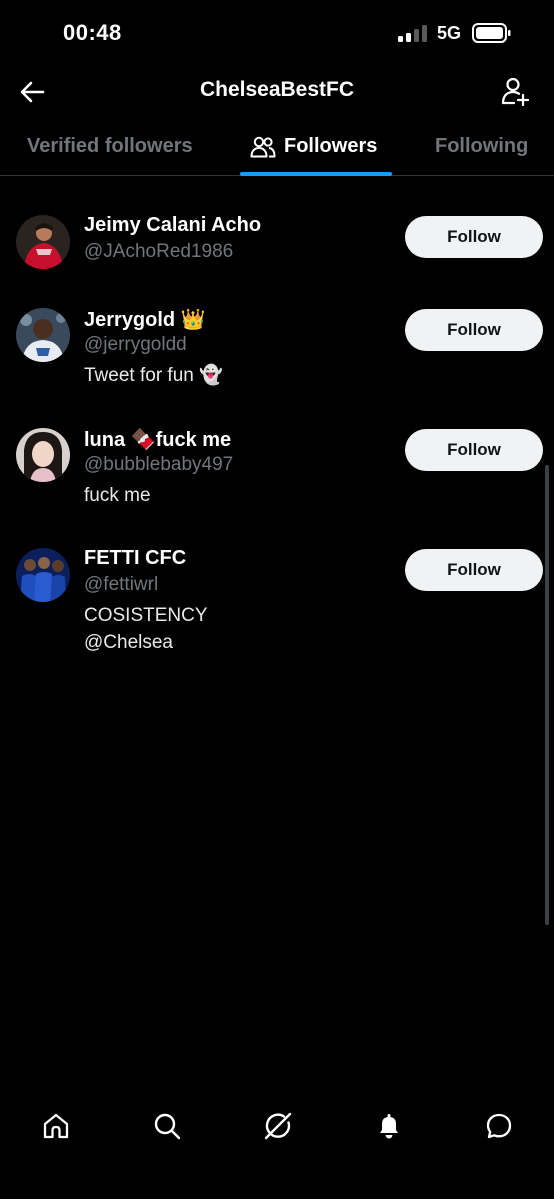 Image resolution: width=554 pixels, height=1199 pixels. Describe the element at coordinates (92, 32) in the screenshot. I see `status-time: 00:48` at that location.